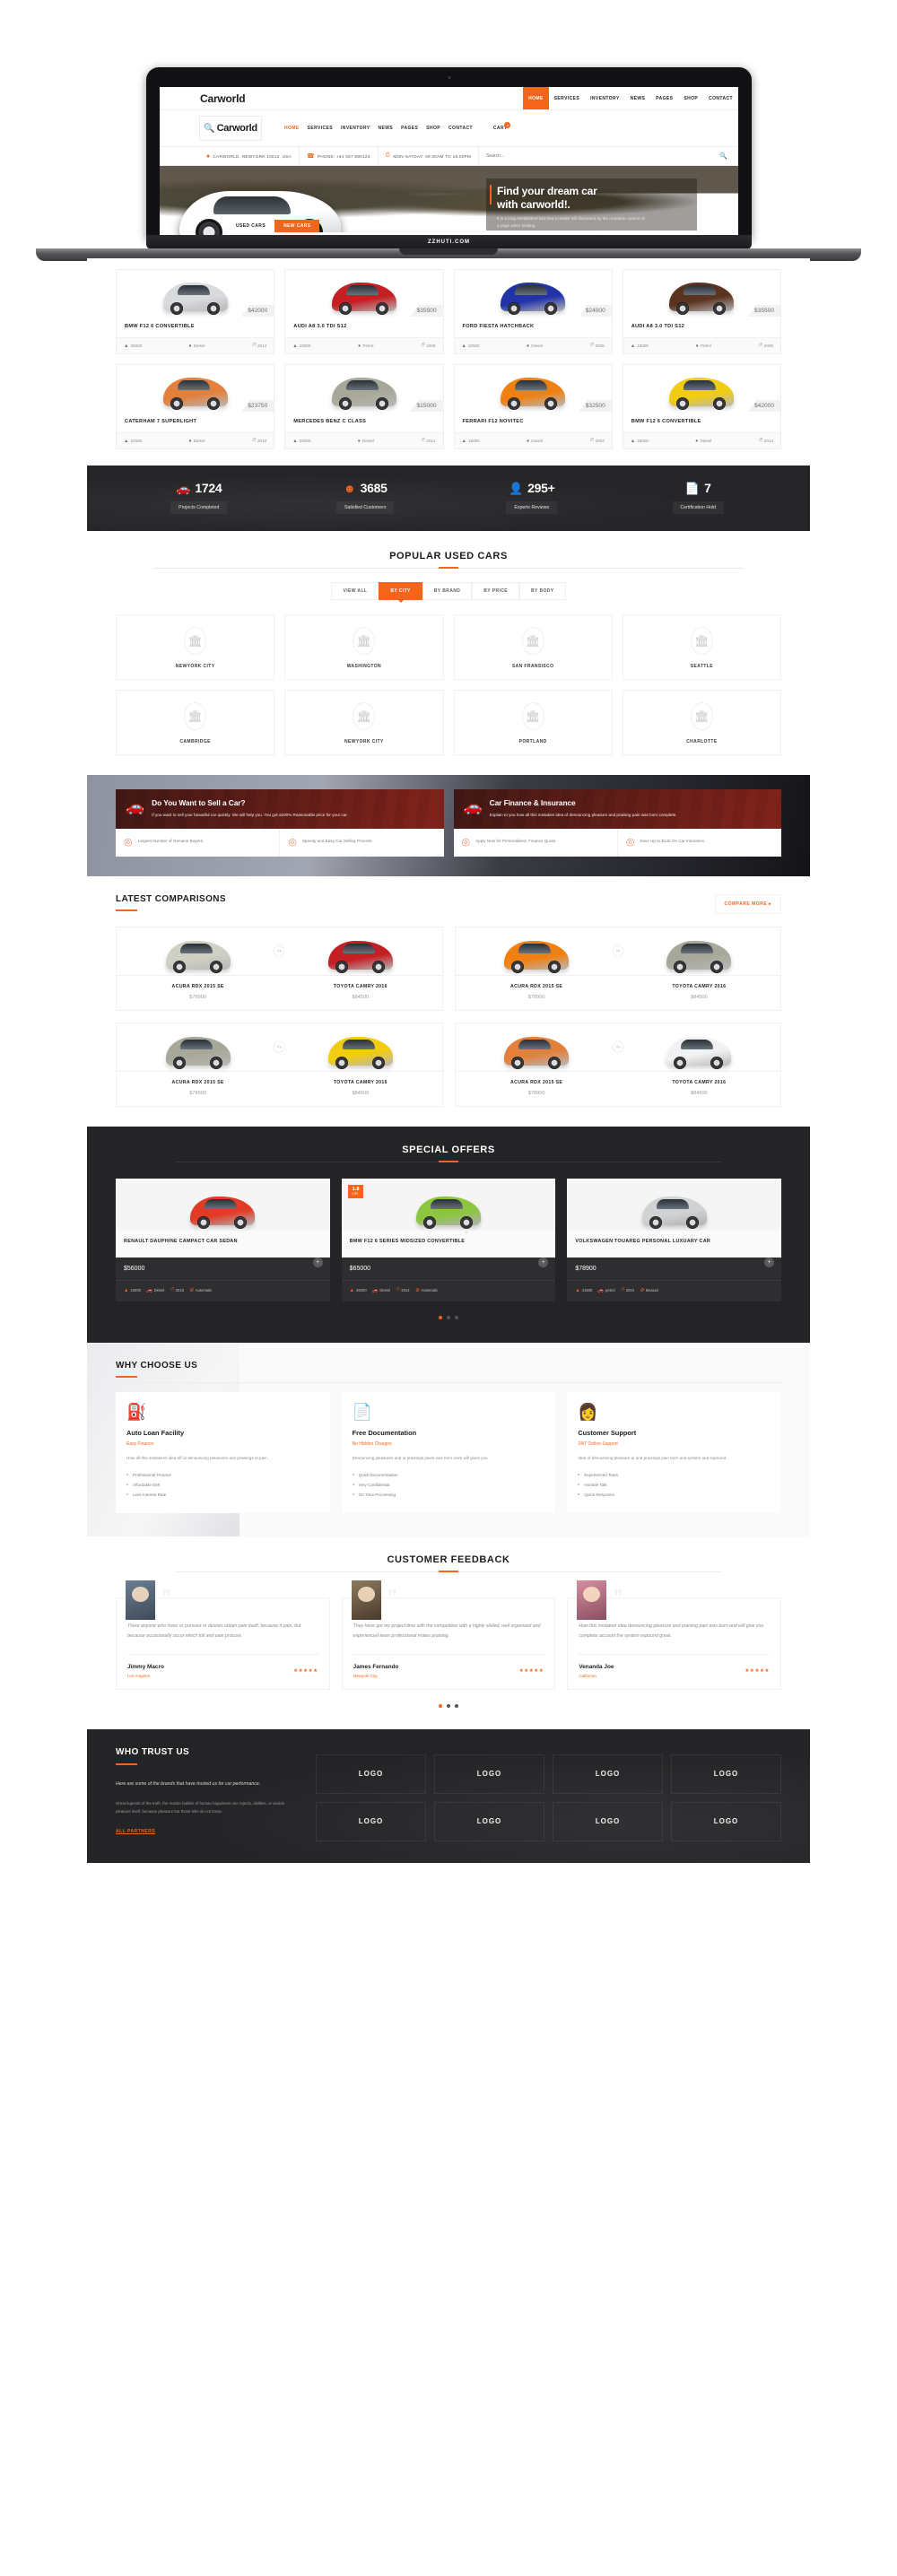  Describe the element at coordinates (135, 1831) in the screenshot. I see `all-partners-link: ALL PARTNERS` at that location.